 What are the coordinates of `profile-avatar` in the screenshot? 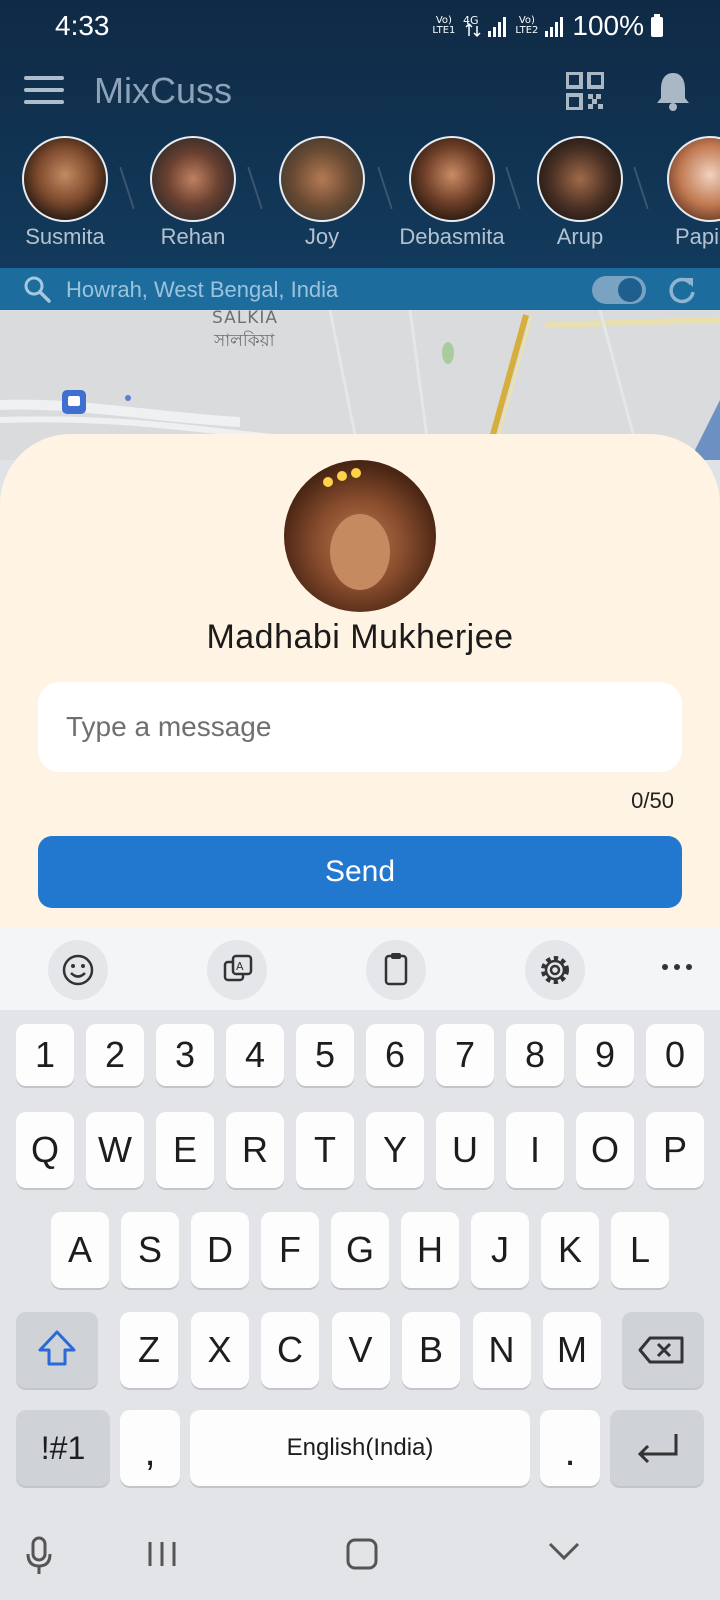 It's located at (360, 536).